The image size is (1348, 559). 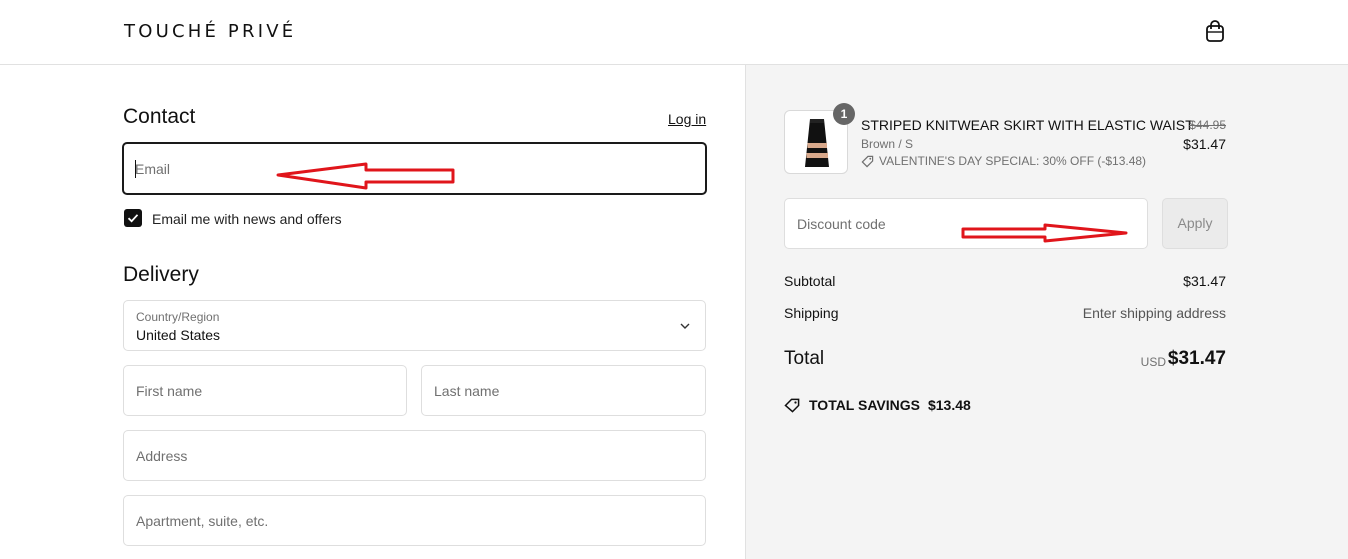 What do you see at coordinates (864, 405) in the screenshot?
I see `savings-label: TOTAL SAVINGS` at bounding box center [864, 405].